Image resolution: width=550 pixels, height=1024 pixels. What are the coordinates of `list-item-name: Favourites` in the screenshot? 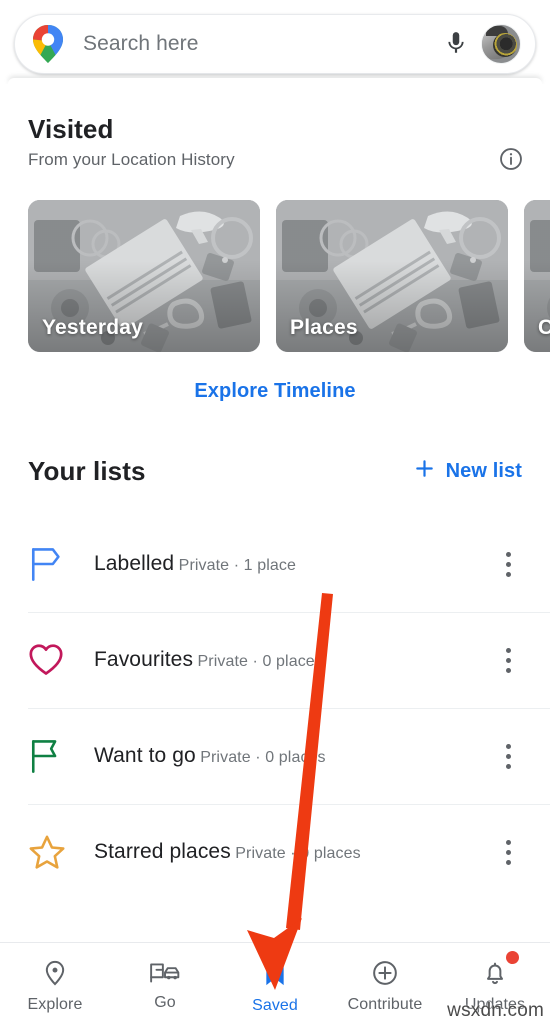 It's located at (144, 659).